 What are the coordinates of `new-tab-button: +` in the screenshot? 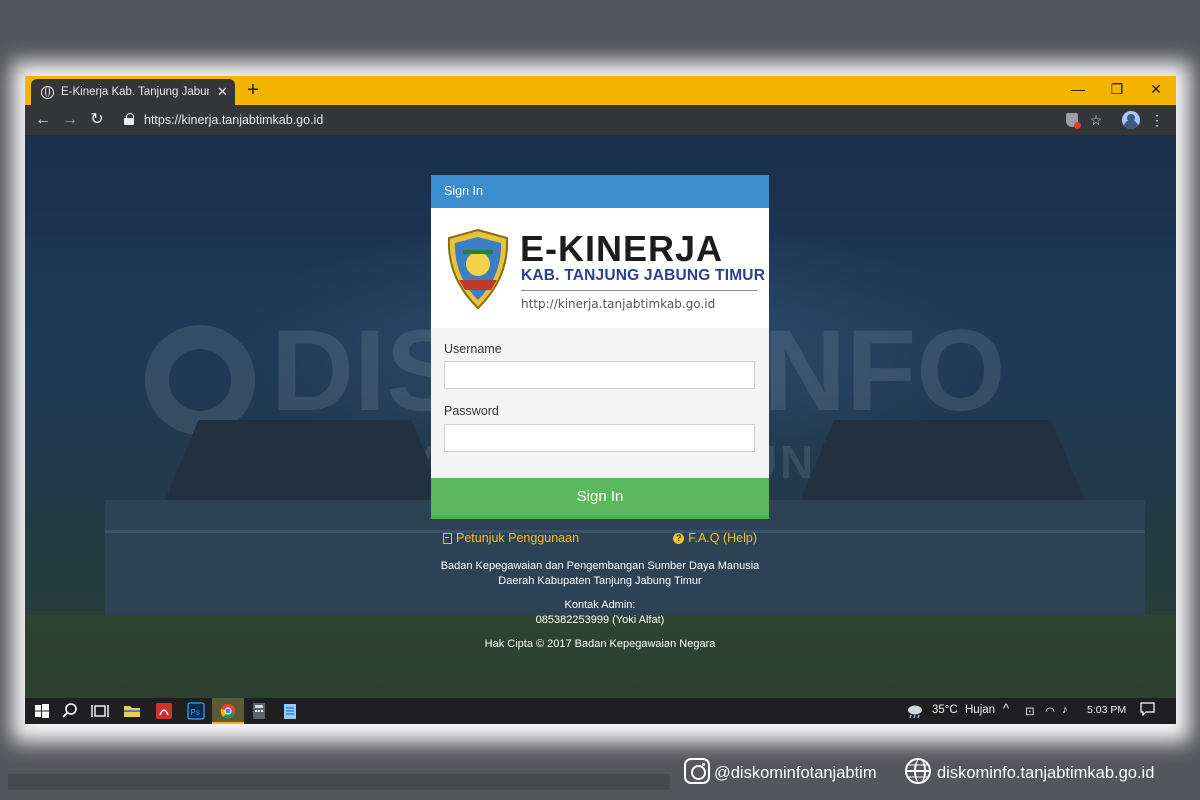 It's located at (253, 90).